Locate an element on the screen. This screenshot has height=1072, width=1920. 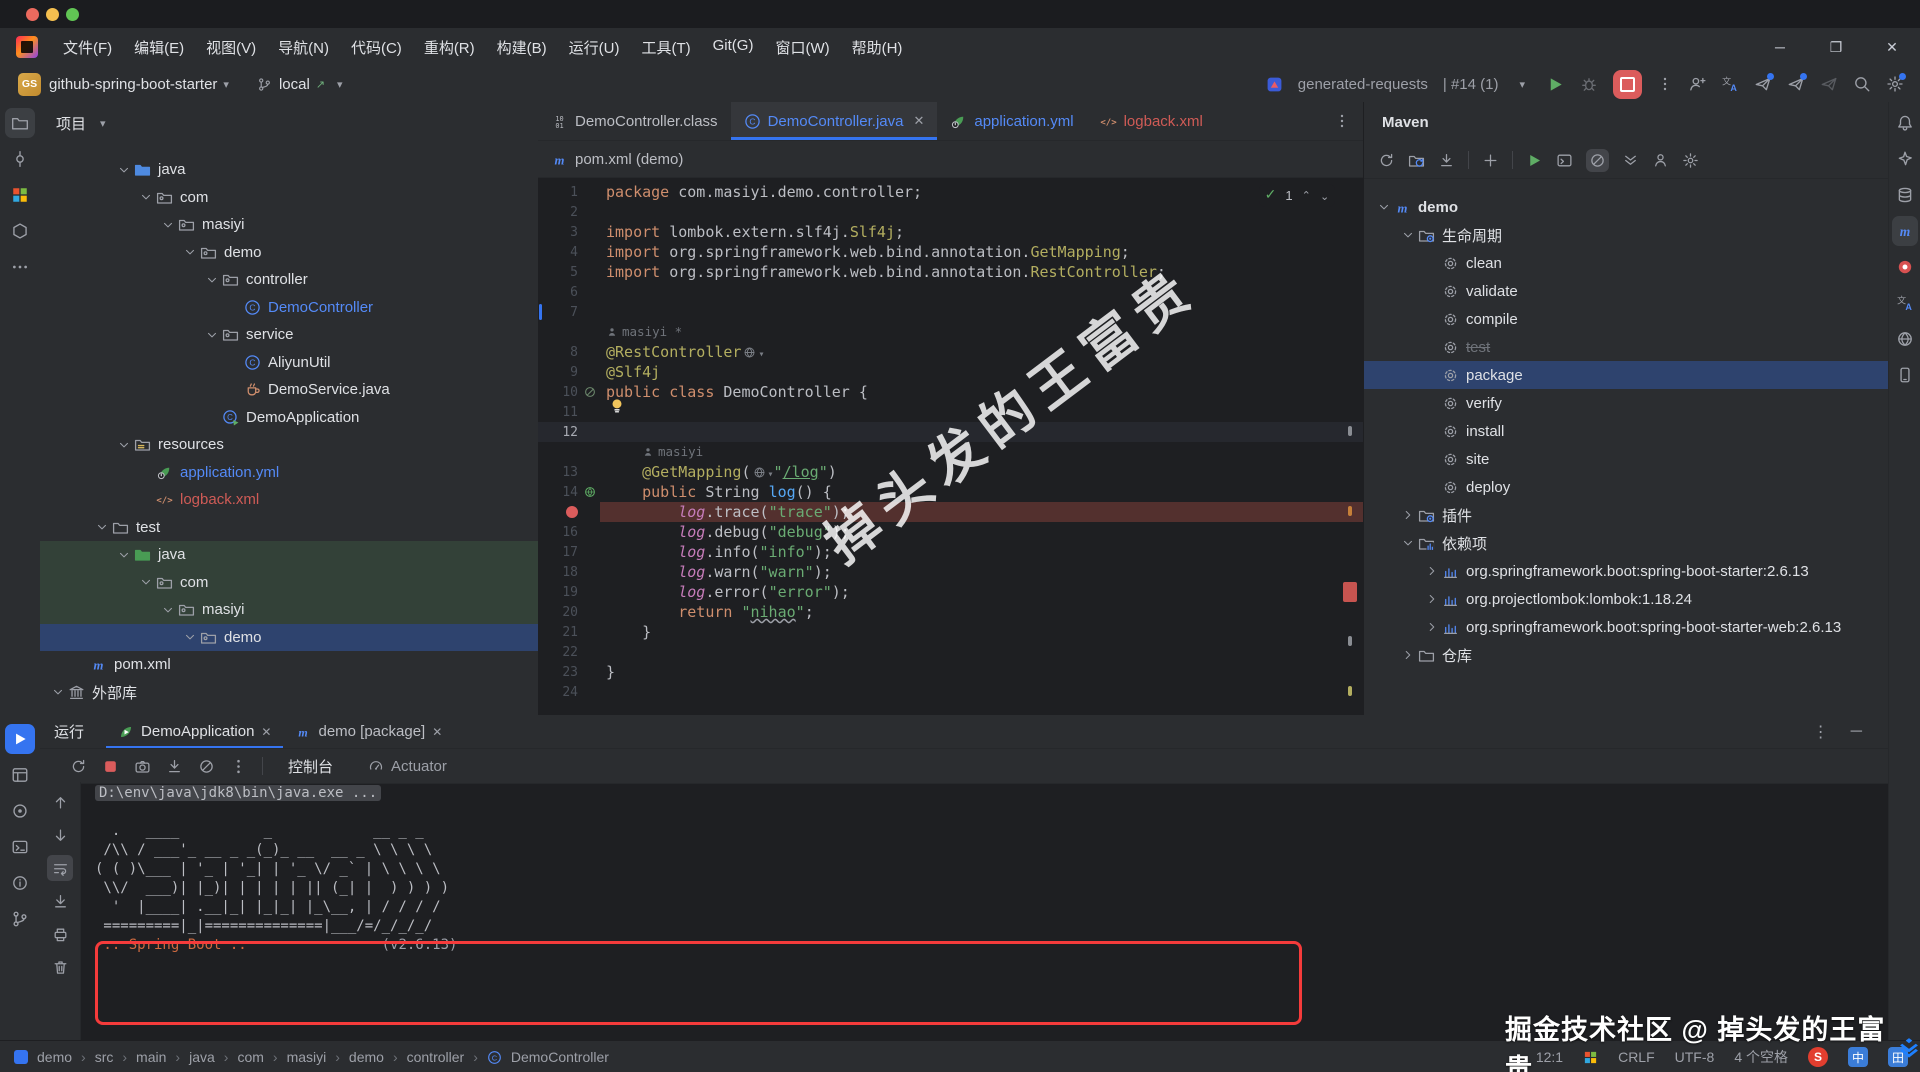
run-button is located at coordinates (1555, 84).